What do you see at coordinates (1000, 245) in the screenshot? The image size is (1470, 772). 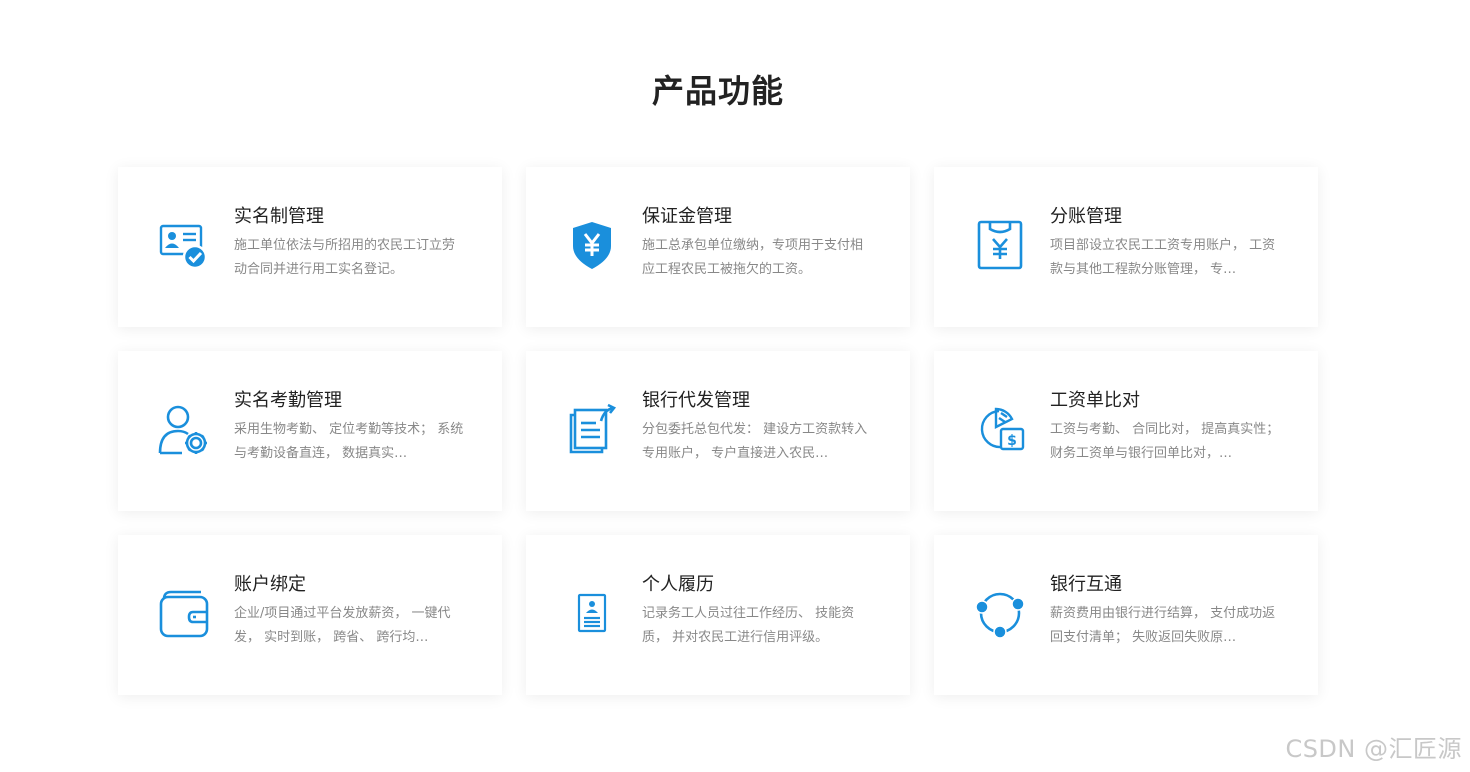 I see `yen-document-icon` at bounding box center [1000, 245].